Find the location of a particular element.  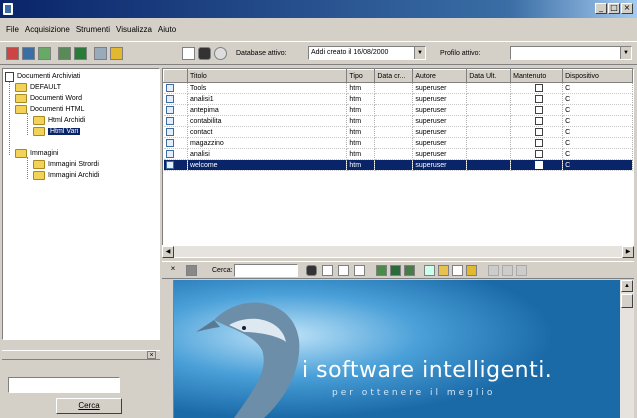

tree-item-immagini-strordi: Immagini Strordi is located at coordinates (66, 164).